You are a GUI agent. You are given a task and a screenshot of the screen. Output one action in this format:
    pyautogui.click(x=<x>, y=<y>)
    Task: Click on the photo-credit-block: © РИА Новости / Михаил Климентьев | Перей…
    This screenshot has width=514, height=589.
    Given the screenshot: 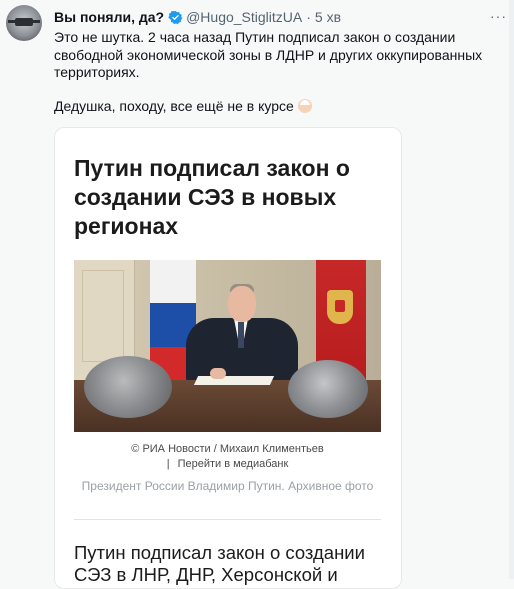 What is the action you would take?
    pyautogui.click(x=227, y=457)
    